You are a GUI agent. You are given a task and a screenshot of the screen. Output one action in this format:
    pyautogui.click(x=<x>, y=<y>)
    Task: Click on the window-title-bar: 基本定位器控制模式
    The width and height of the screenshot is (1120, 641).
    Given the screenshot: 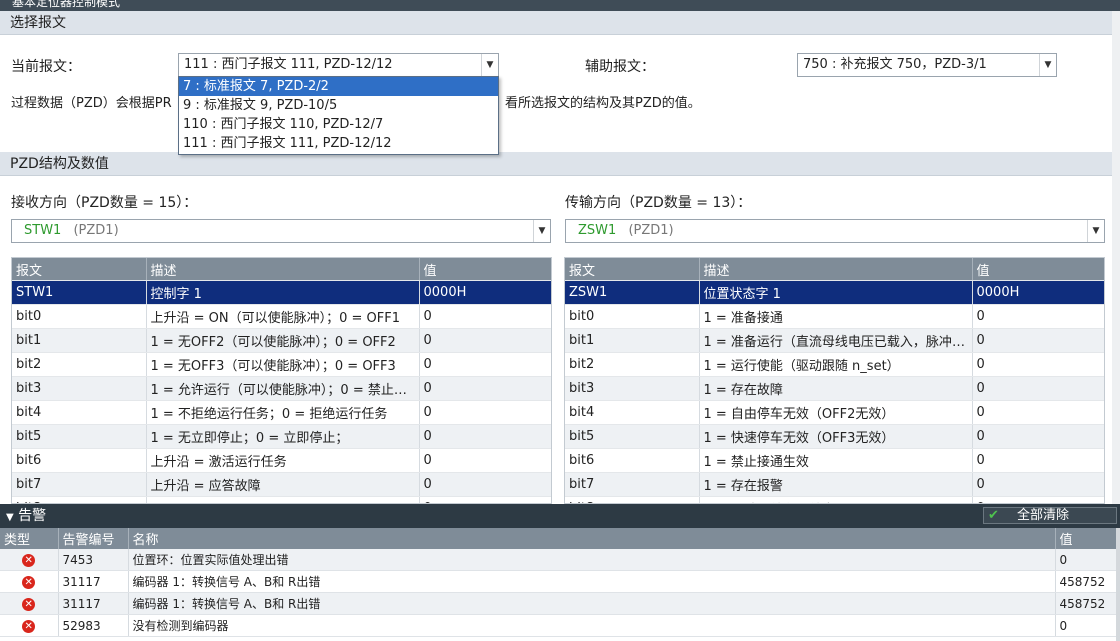 What is the action you would take?
    pyautogui.click(x=560, y=5)
    